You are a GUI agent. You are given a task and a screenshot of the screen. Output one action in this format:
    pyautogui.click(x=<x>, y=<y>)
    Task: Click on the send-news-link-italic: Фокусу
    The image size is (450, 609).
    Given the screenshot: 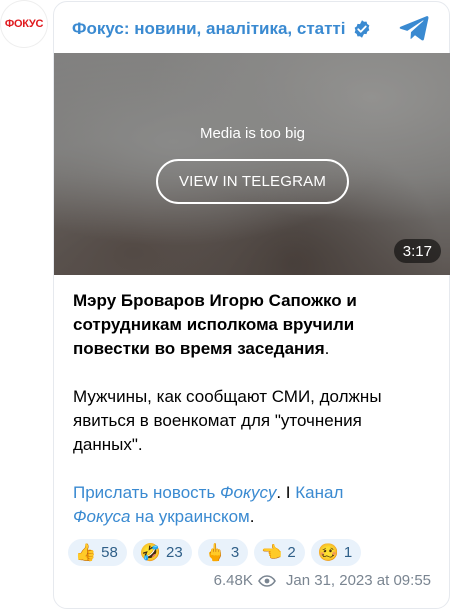 What is the action you would take?
    pyautogui.click(x=248, y=492)
    